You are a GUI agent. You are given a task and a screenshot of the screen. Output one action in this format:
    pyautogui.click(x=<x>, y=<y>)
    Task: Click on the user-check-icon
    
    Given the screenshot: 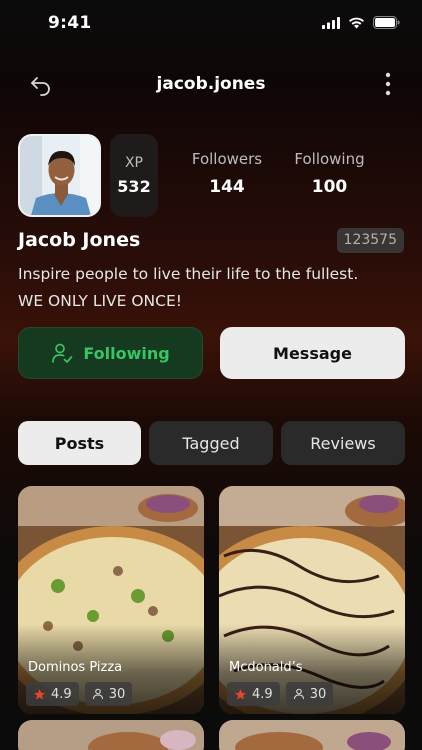 What is the action you would take?
    pyautogui.click(x=62, y=353)
    